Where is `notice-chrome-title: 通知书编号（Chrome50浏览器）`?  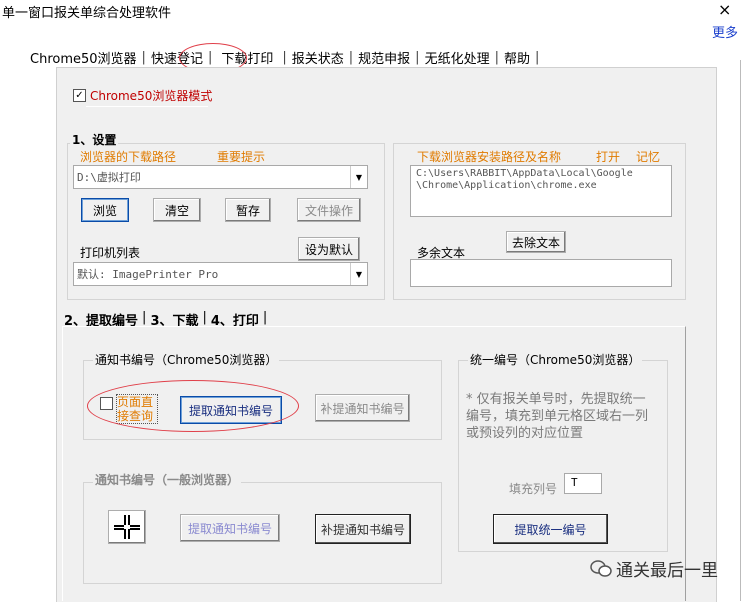 notice-chrome-title: 通知书编号（Chrome50浏览器） is located at coordinates (186, 359).